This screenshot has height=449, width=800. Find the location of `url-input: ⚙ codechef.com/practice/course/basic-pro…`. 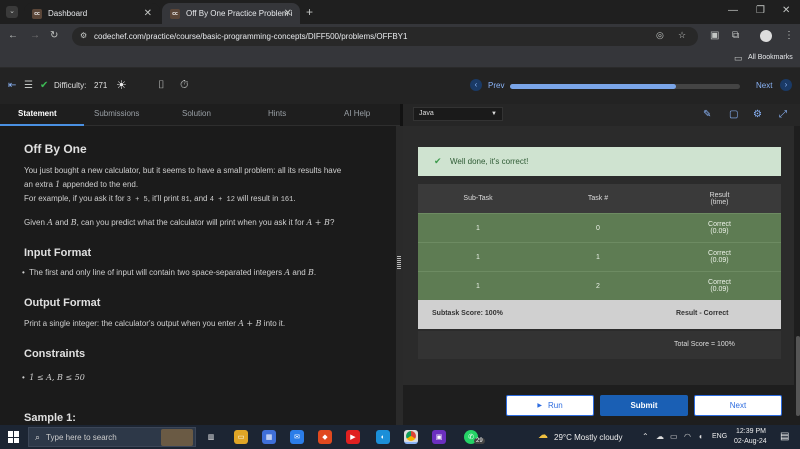

url-input: ⚙ codechef.com/practice/course/basic-pro… is located at coordinates (385, 36).